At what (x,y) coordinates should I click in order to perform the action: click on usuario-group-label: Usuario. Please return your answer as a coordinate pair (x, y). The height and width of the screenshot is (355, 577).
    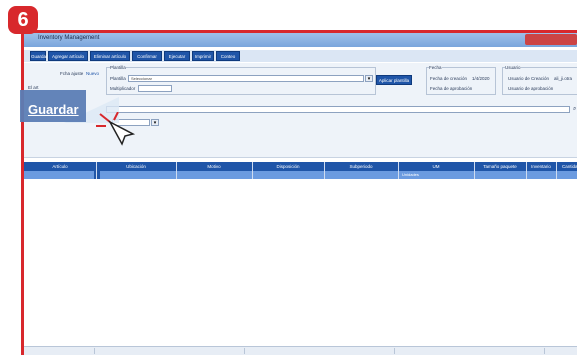
    Looking at the image, I should click on (513, 67).